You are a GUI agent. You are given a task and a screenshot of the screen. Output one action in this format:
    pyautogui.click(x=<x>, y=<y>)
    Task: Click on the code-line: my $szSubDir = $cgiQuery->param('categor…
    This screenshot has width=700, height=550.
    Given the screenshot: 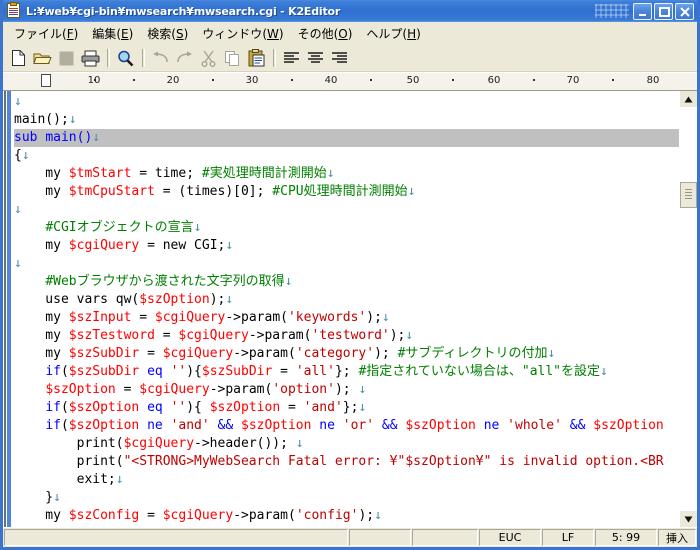 What is the action you would take?
    pyautogui.click(x=346, y=354)
    